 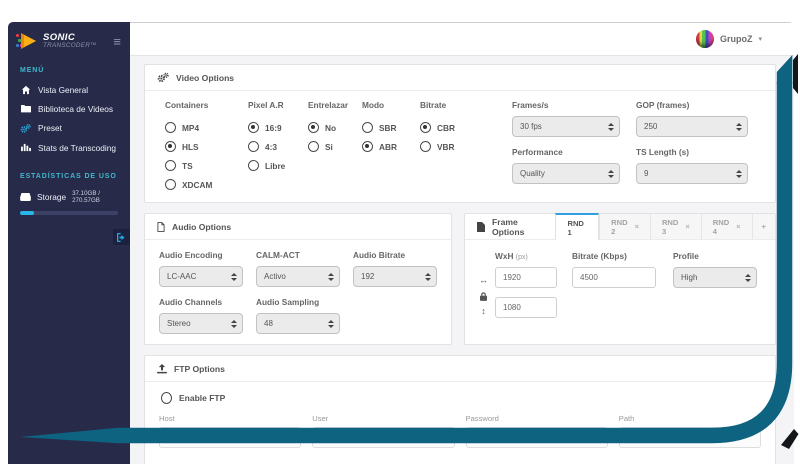 I want to click on bitrate-input, so click(x=614, y=277).